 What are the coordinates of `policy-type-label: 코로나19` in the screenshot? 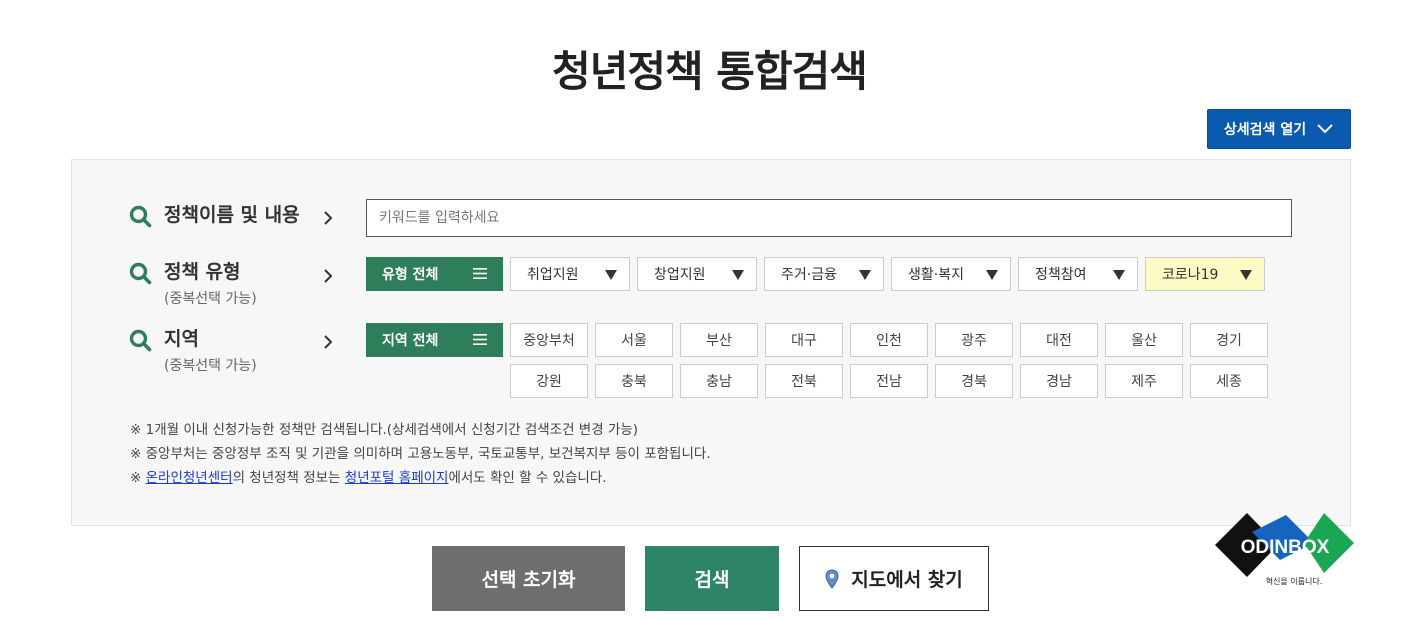 It's located at (1190, 275).